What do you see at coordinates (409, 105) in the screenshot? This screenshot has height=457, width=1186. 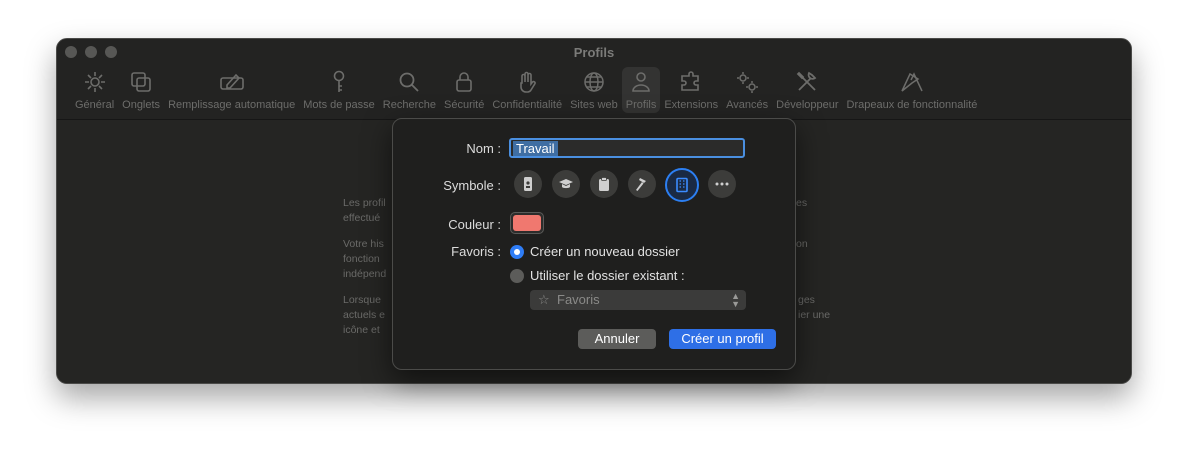 I see `tab-label: Recherche` at bounding box center [409, 105].